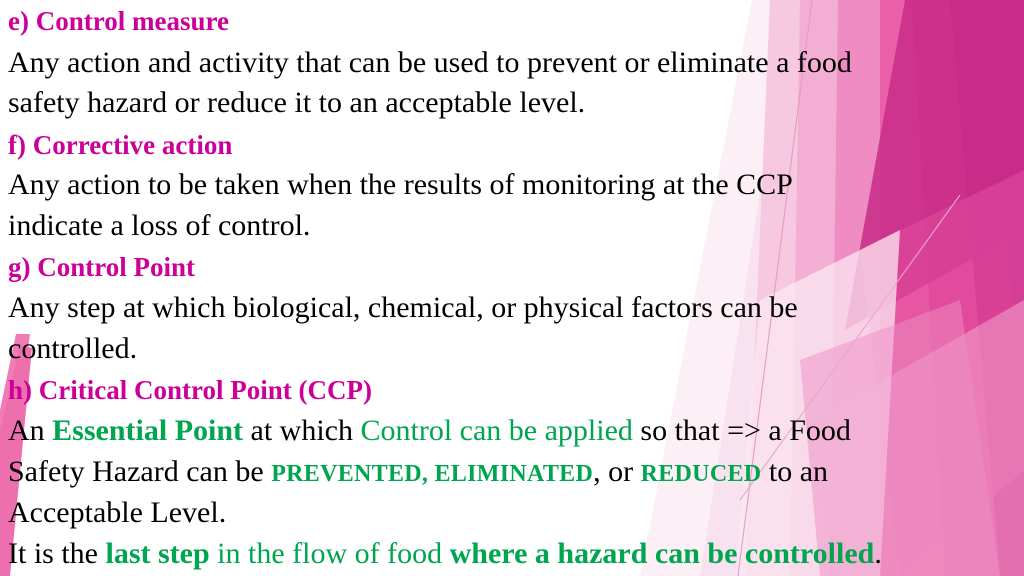 The width and height of the screenshot is (1024, 576). What do you see at coordinates (159, 225) in the screenshot?
I see `body-corrective-action-2: indicate a loss of control.` at bounding box center [159, 225].